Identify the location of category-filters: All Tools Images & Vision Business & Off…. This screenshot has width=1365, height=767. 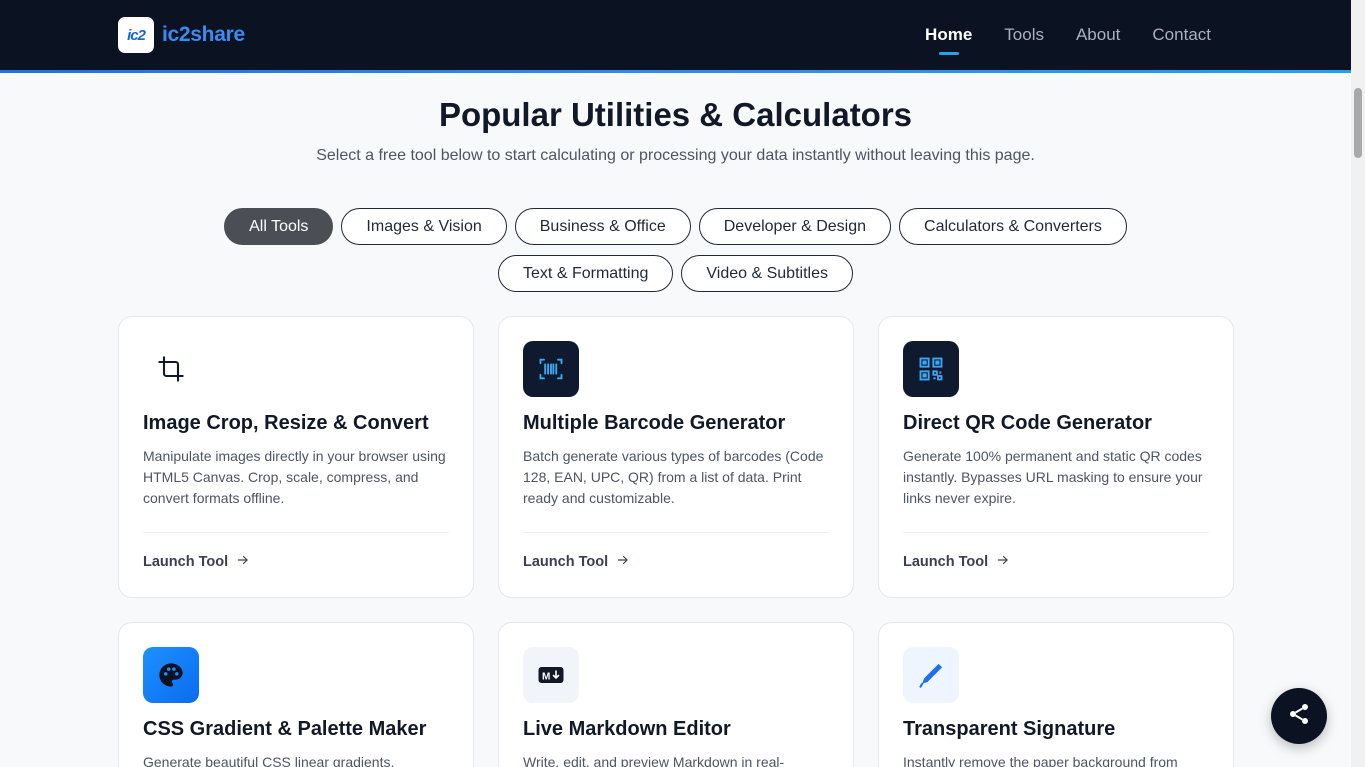
(675, 250).